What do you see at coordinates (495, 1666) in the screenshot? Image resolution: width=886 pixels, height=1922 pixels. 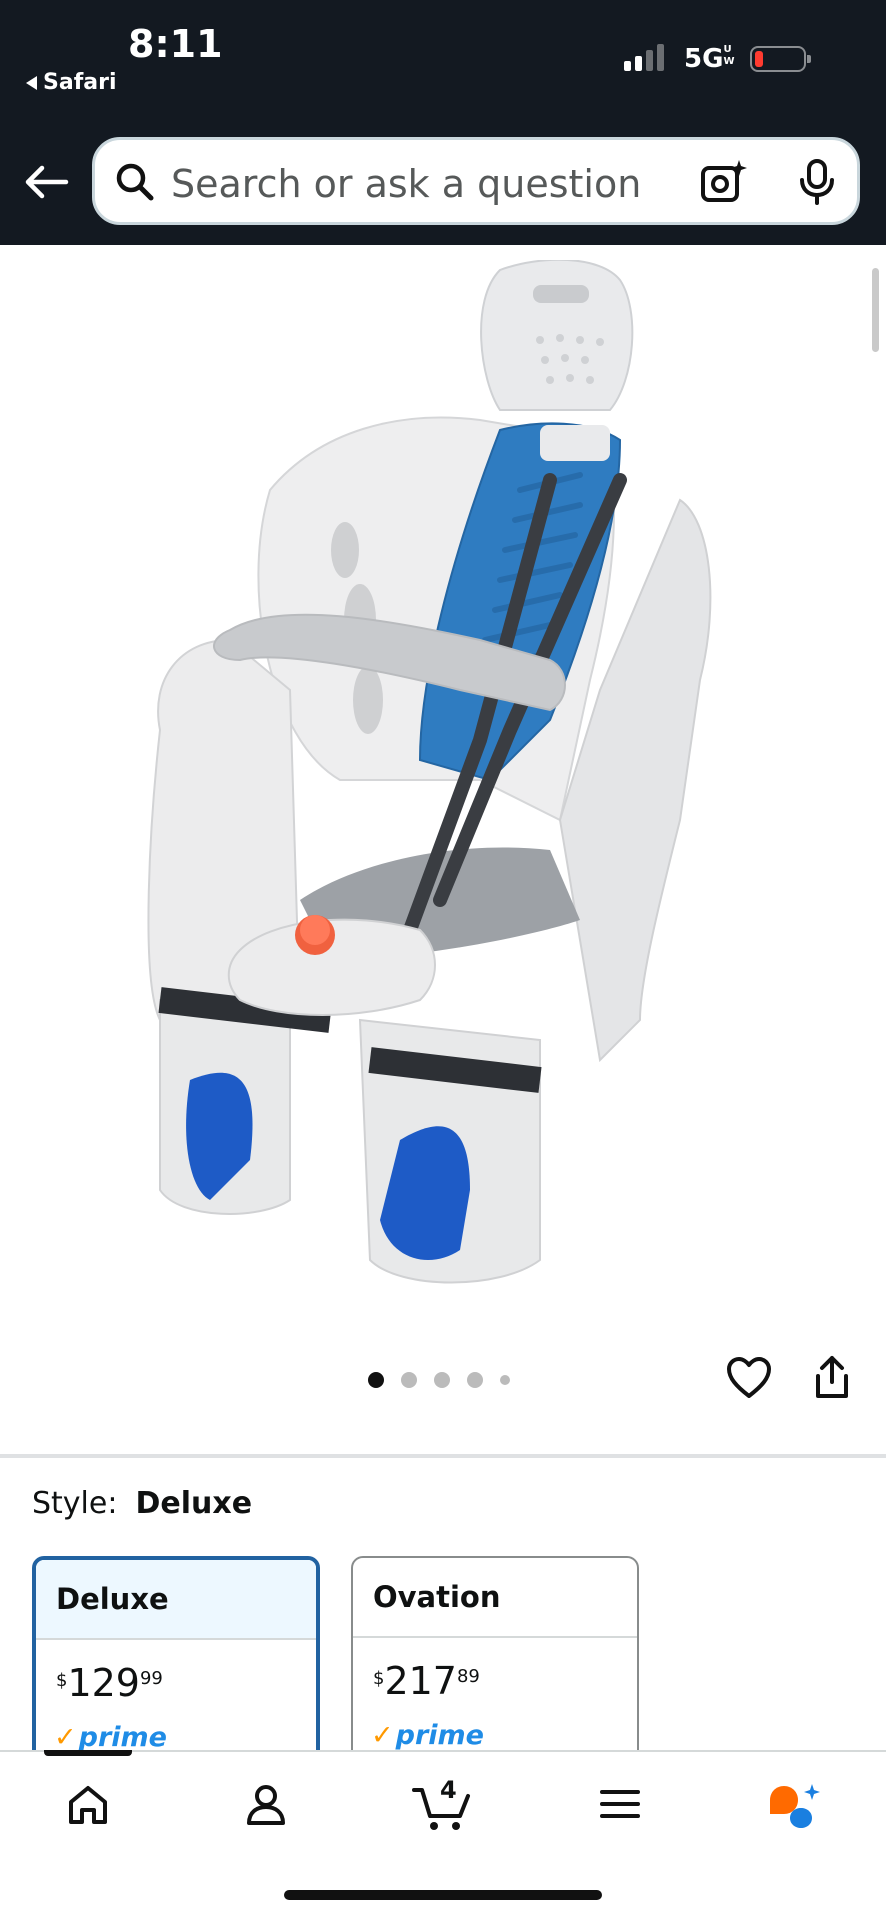 I see `style-option-ovation: Ovation $217 89 ✓ prime` at bounding box center [495, 1666].